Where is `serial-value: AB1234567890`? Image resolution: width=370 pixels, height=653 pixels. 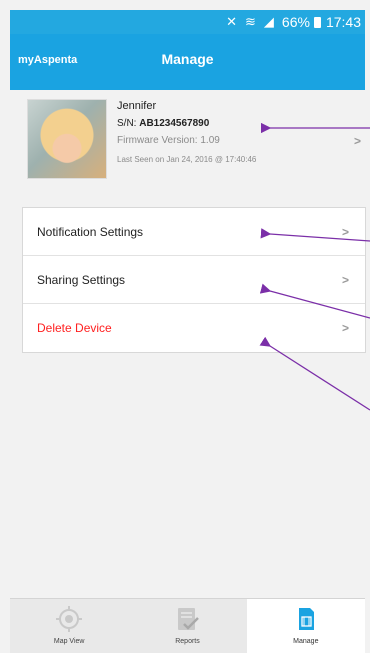
serial-value: AB1234567890 is located at coordinates (174, 123).